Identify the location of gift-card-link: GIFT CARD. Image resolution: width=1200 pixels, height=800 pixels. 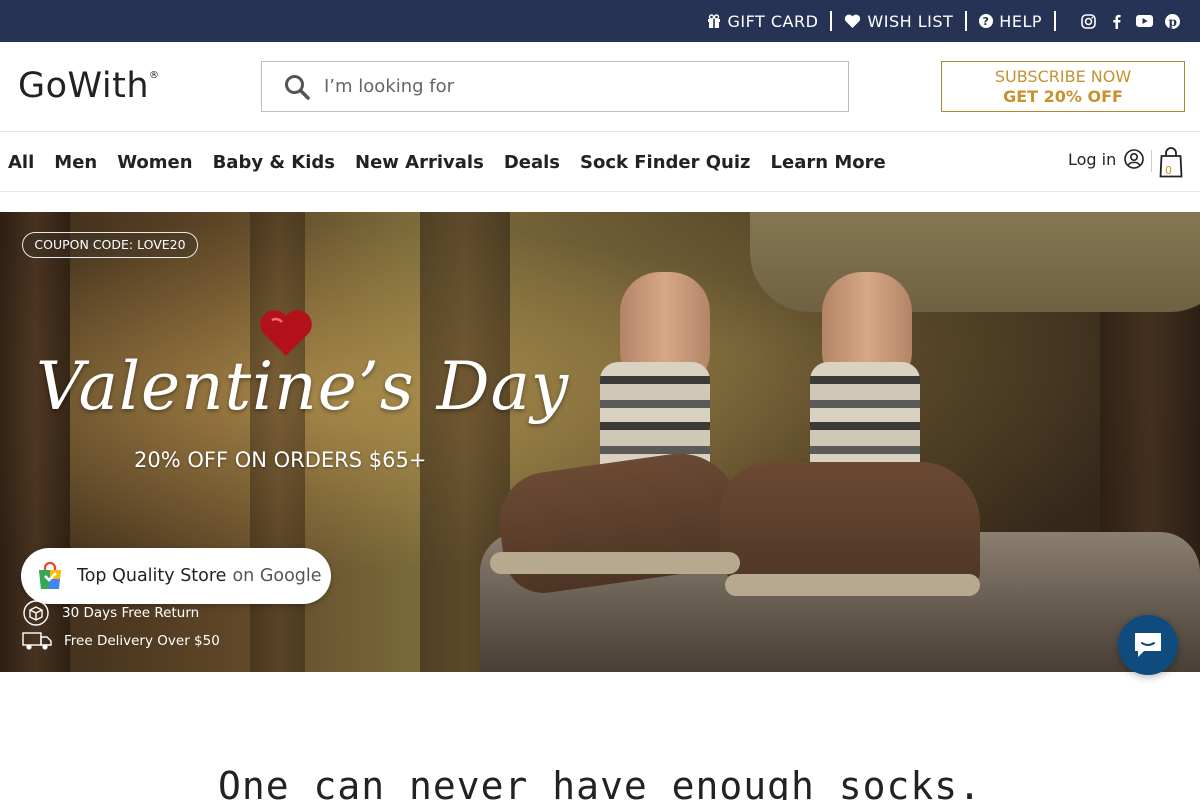
(762, 21).